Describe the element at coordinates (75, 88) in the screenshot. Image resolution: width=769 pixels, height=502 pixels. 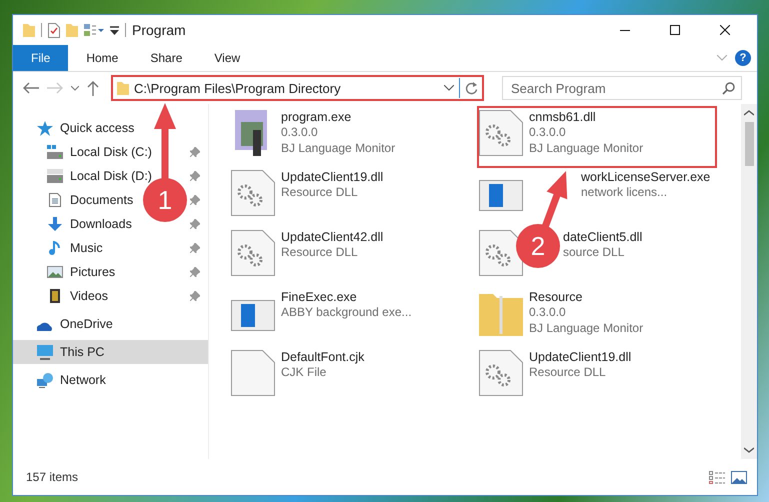
I see `recent-dropdown-icon` at that location.